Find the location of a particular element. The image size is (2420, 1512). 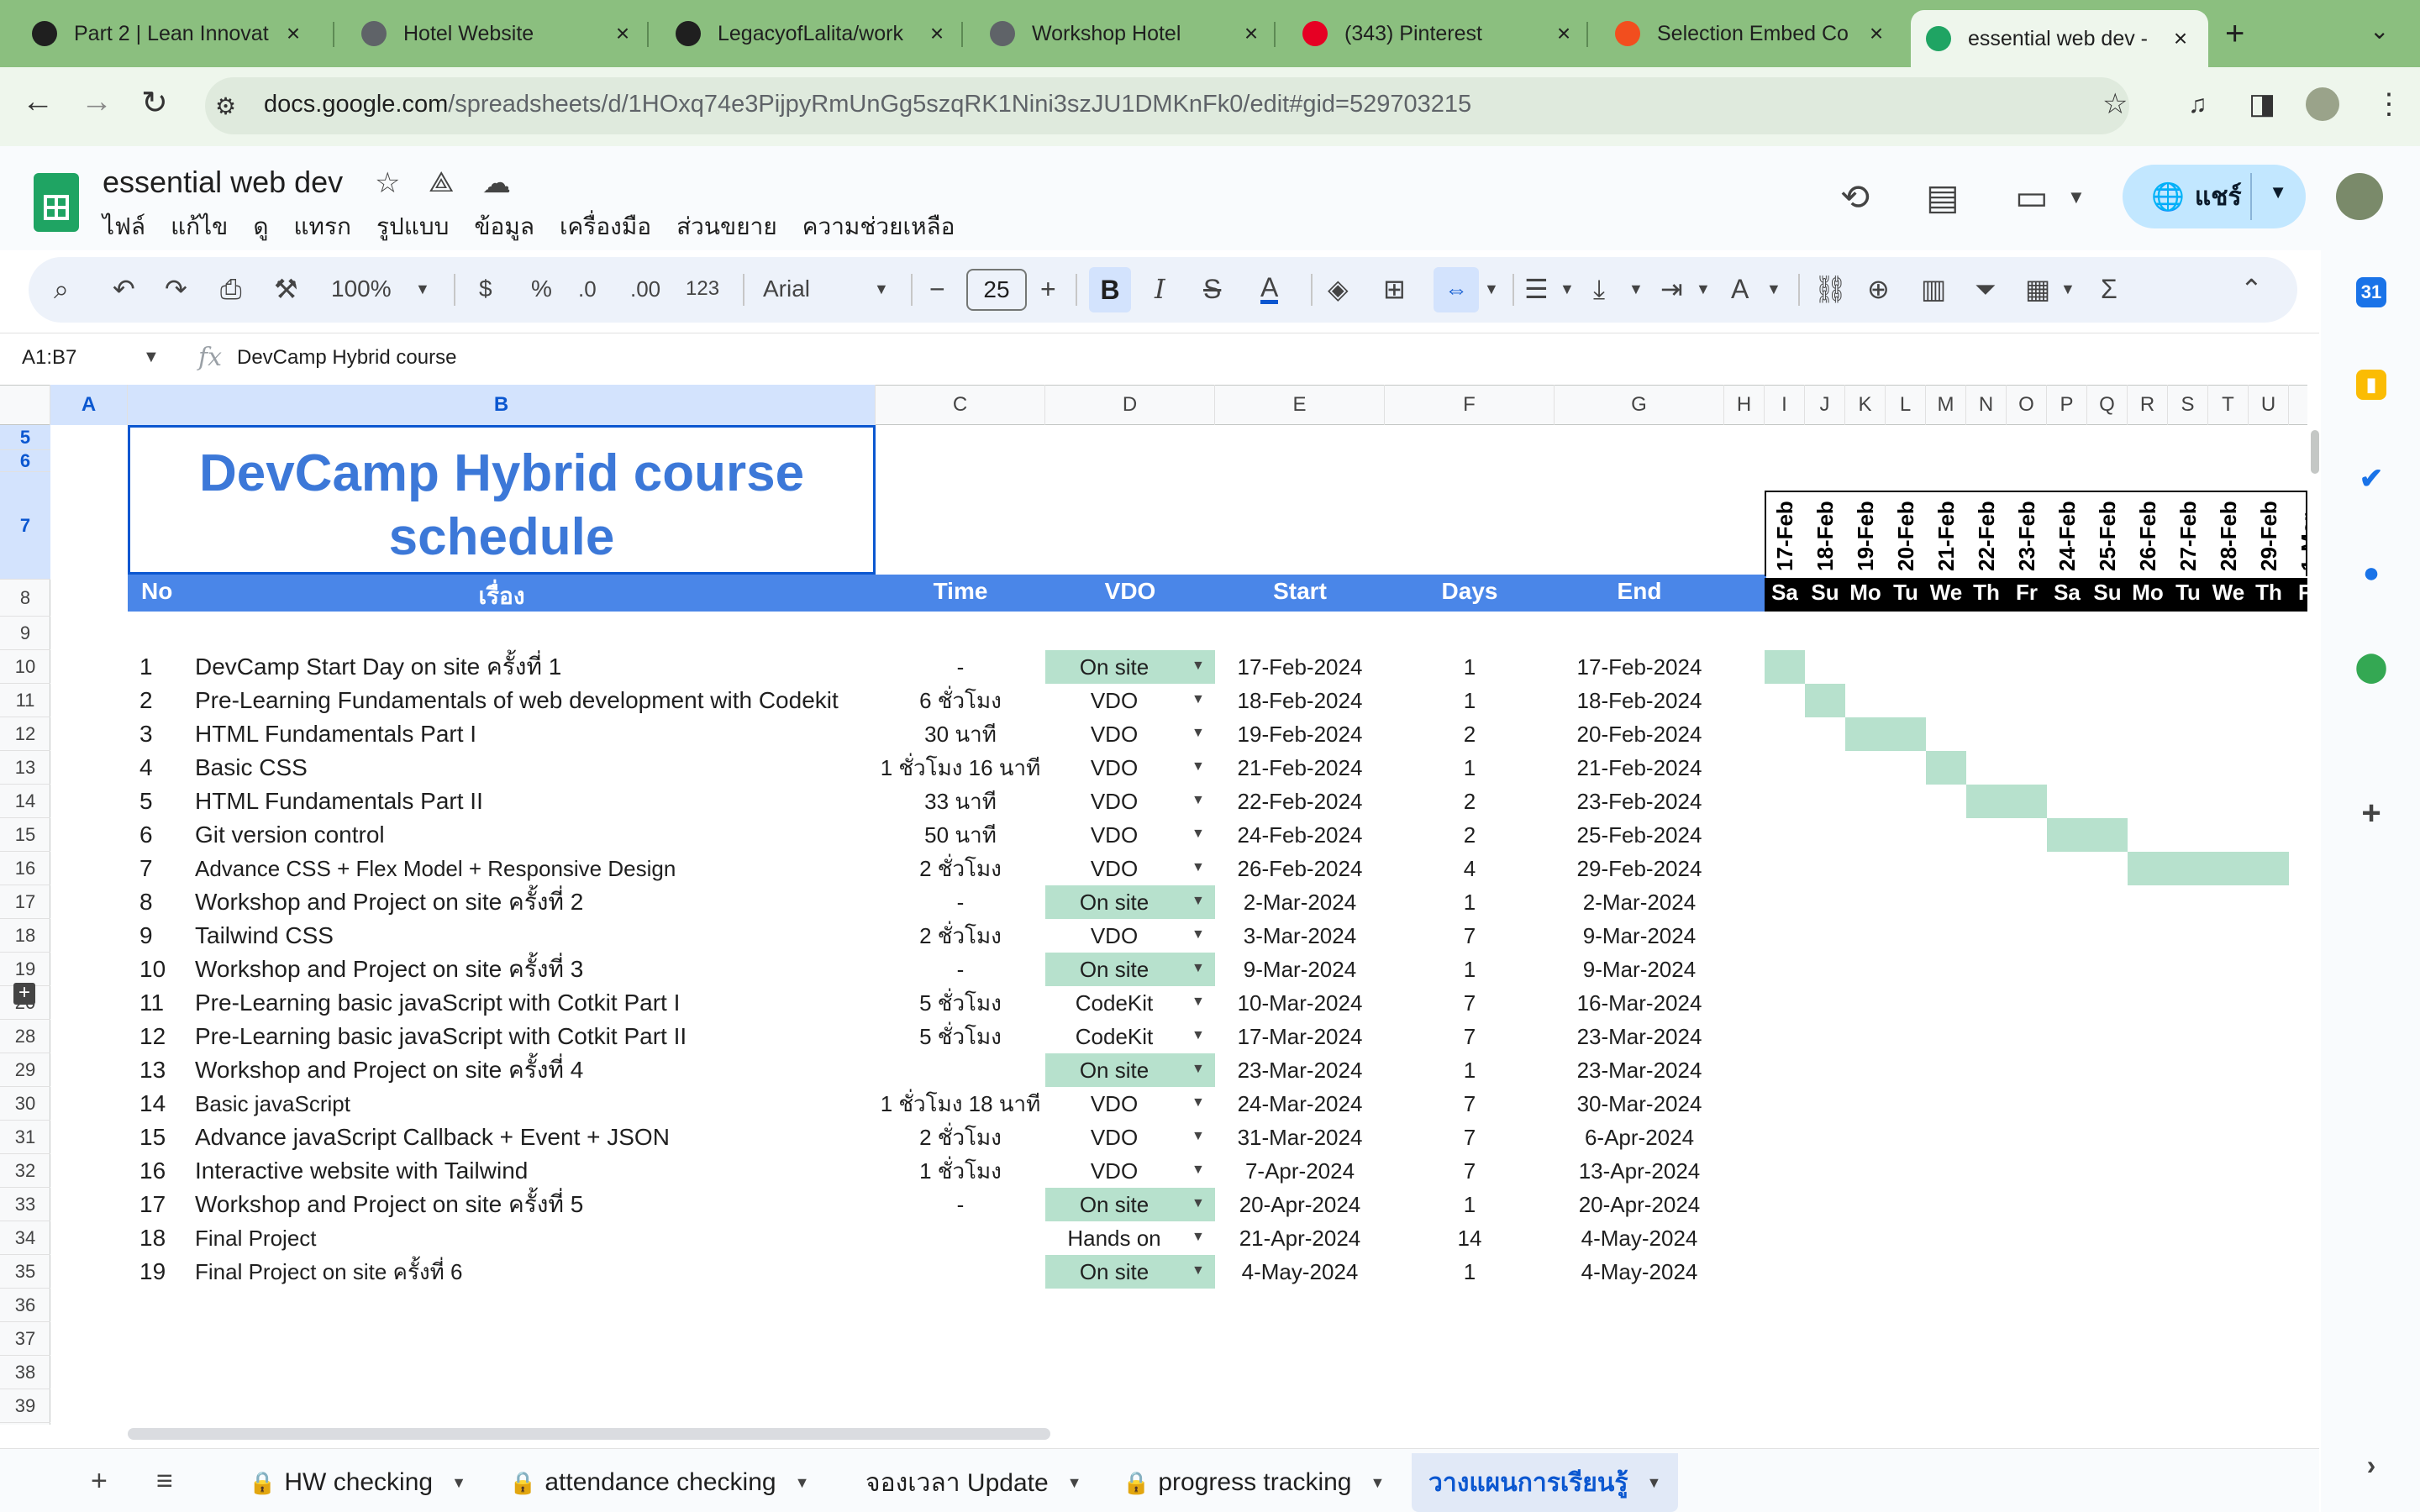

font-chevron-down-icon: ▼ is located at coordinates (881, 288).